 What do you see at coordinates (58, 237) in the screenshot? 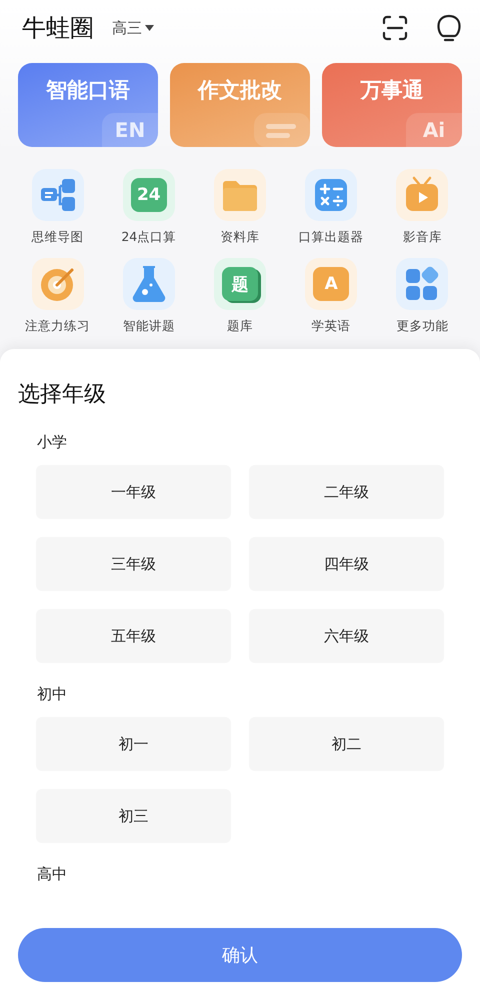
I see `tool-label: 思维导图` at bounding box center [58, 237].